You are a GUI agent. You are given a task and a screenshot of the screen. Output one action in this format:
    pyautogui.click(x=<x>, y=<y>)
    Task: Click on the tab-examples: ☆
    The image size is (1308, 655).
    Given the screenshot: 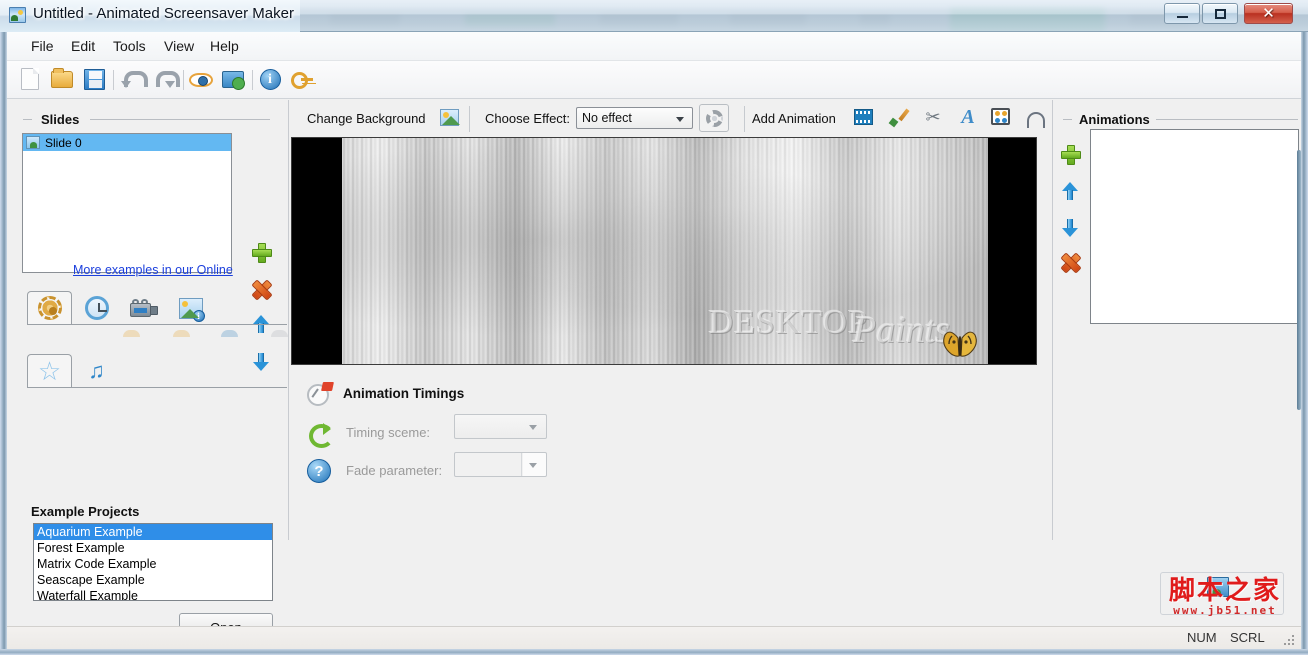 What is the action you would take?
    pyautogui.click(x=49, y=370)
    